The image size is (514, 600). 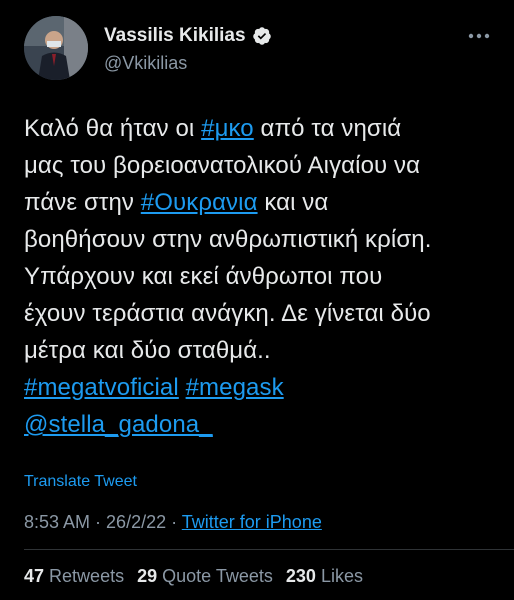 What do you see at coordinates (118, 424) in the screenshot?
I see `mention-link: @stella_gadona_` at bounding box center [118, 424].